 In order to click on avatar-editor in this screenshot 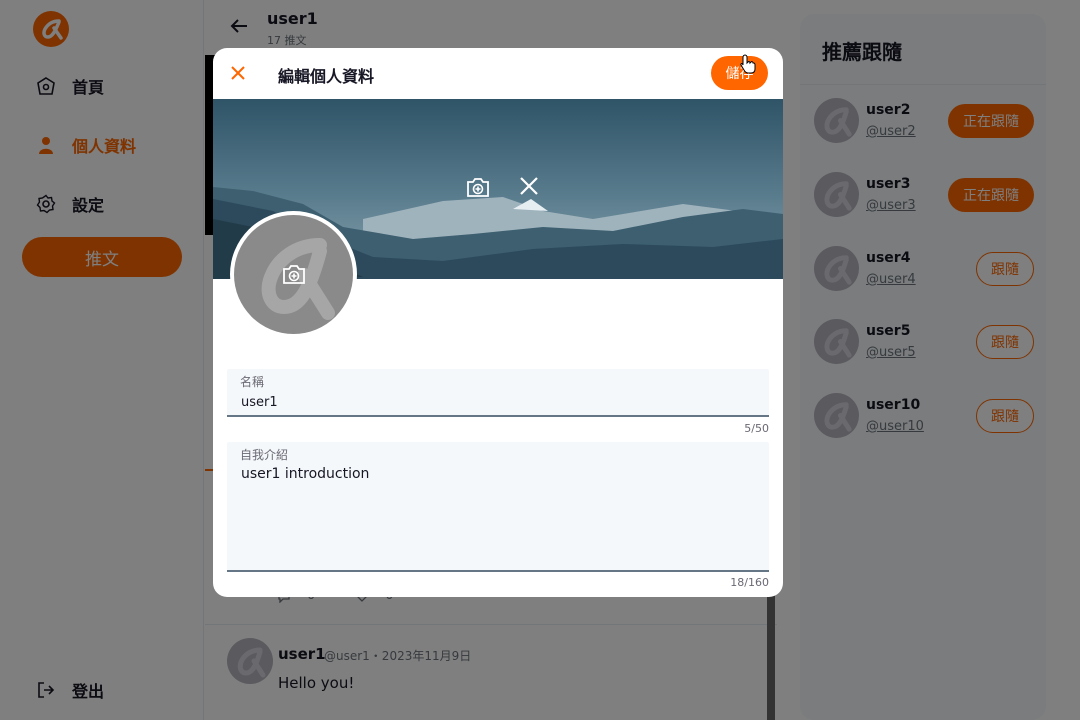, I will do `click(293, 274)`.